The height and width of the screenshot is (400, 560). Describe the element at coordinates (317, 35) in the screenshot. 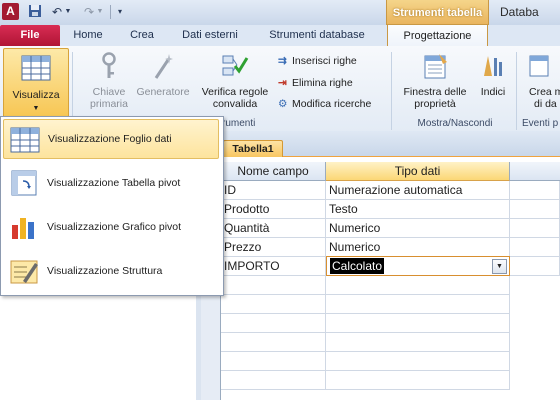

I see `tab-database-tools: Strumenti database` at that location.